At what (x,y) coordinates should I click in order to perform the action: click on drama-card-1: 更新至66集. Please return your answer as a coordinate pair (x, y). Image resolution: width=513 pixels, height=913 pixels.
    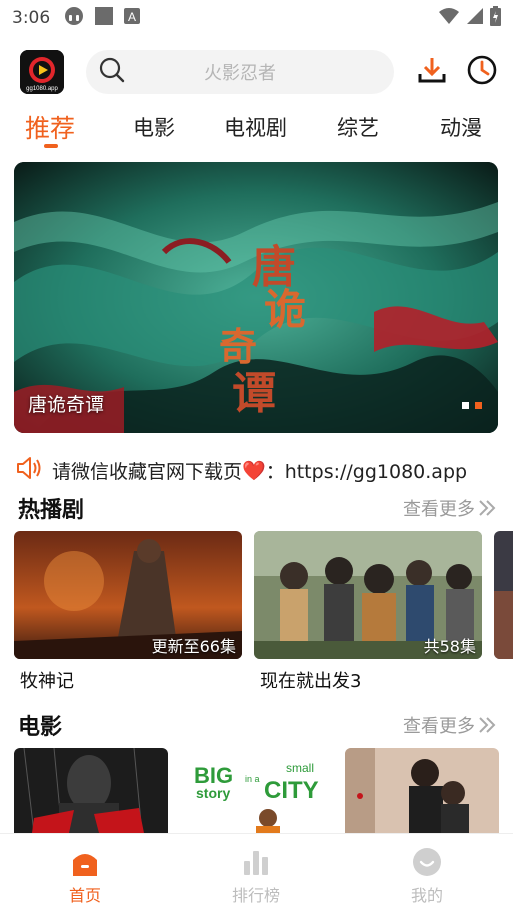
    Looking at the image, I should click on (128, 595).